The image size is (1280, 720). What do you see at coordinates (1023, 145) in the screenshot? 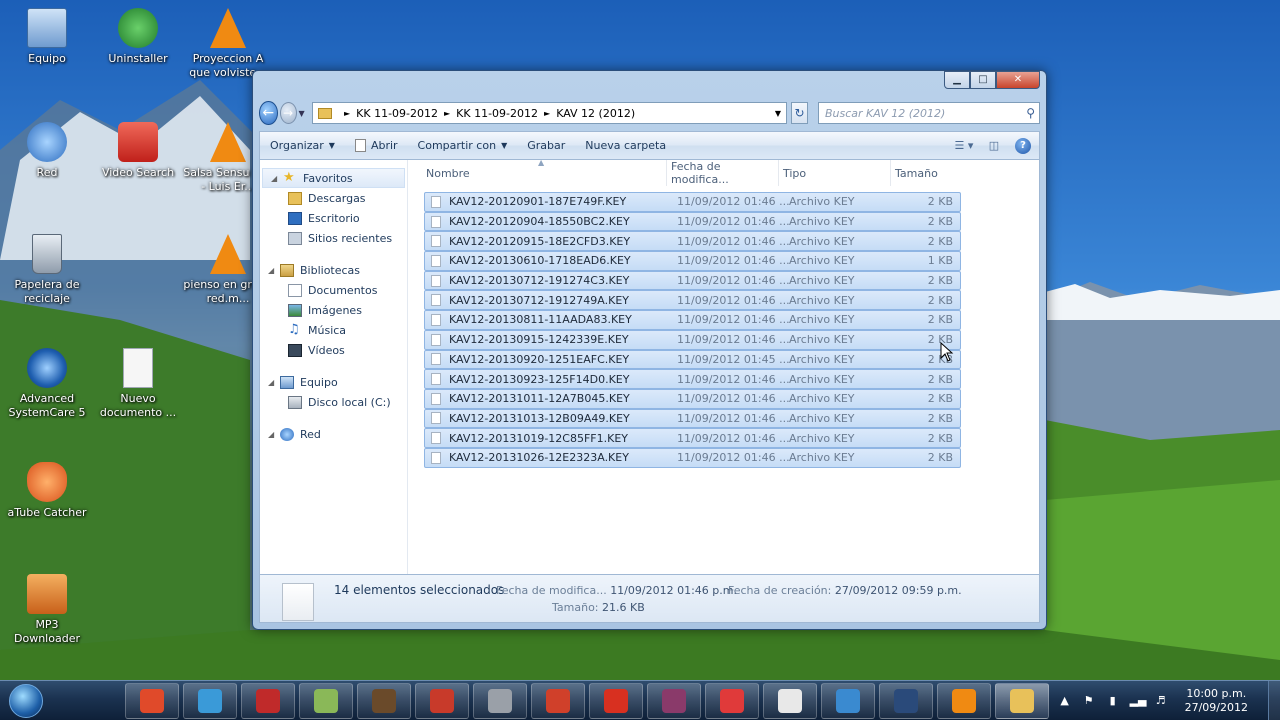
I see `help-icon: ?` at bounding box center [1023, 145].